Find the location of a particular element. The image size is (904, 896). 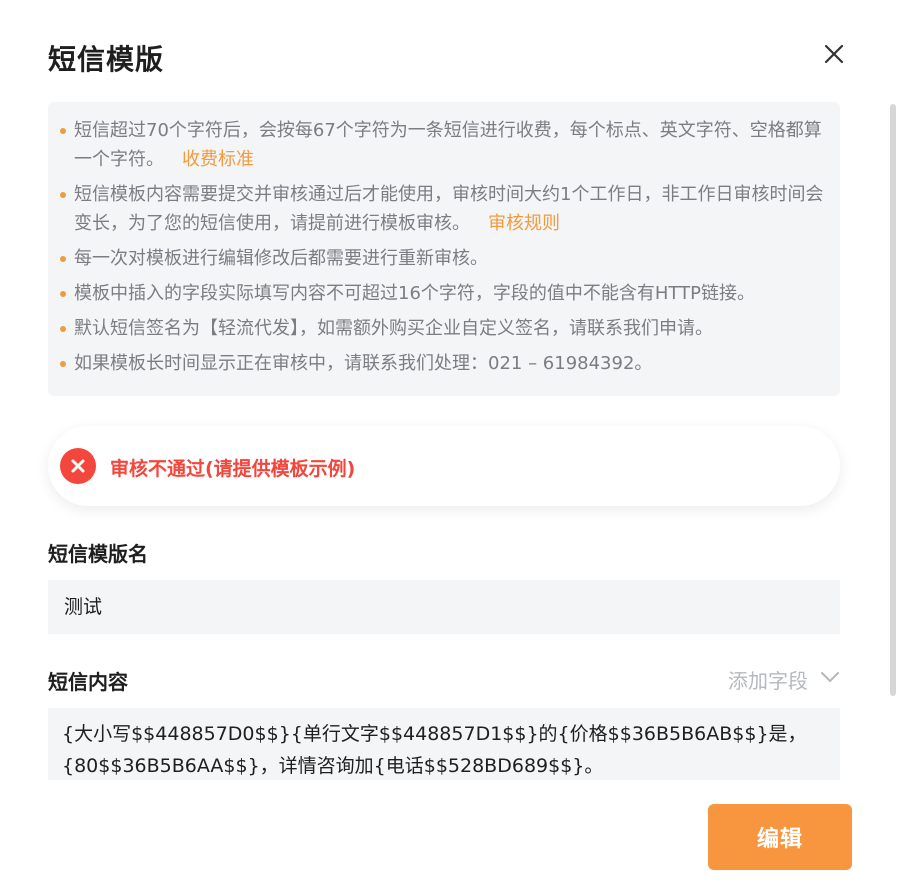

chevron-down-icon is located at coordinates (830, 677).